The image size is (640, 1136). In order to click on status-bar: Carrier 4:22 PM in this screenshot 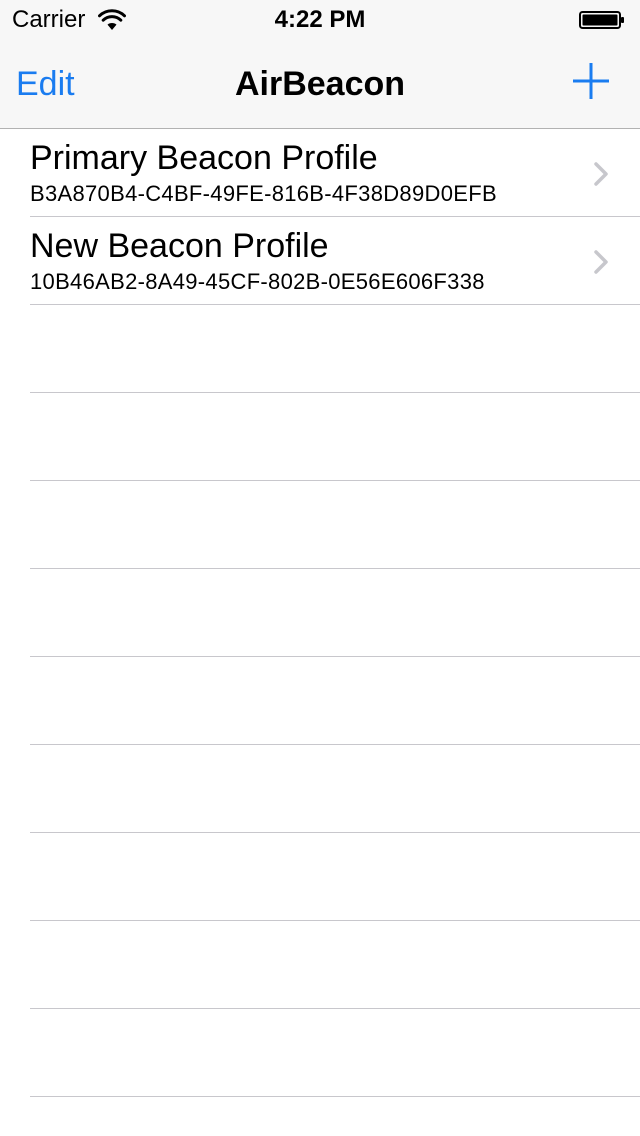, I will do `click(320, 20)`.